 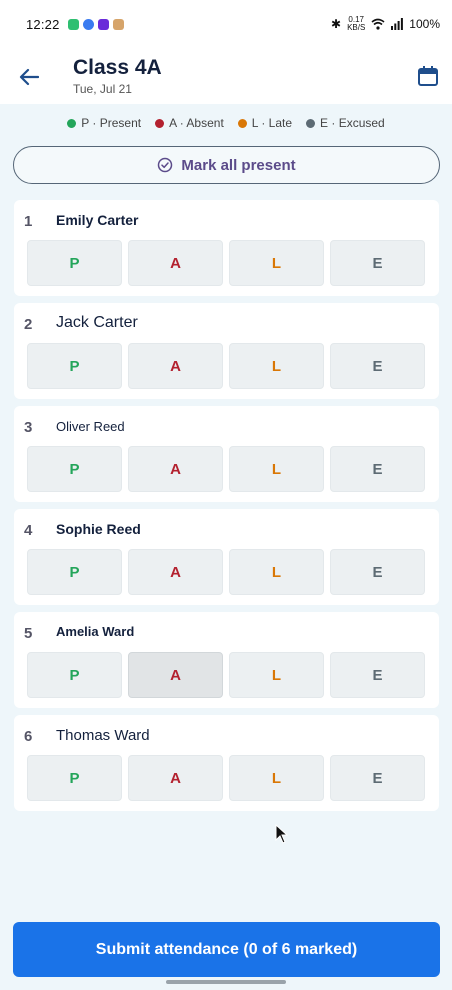 I want to click on student-number: 3, so click(x=28, y=427).